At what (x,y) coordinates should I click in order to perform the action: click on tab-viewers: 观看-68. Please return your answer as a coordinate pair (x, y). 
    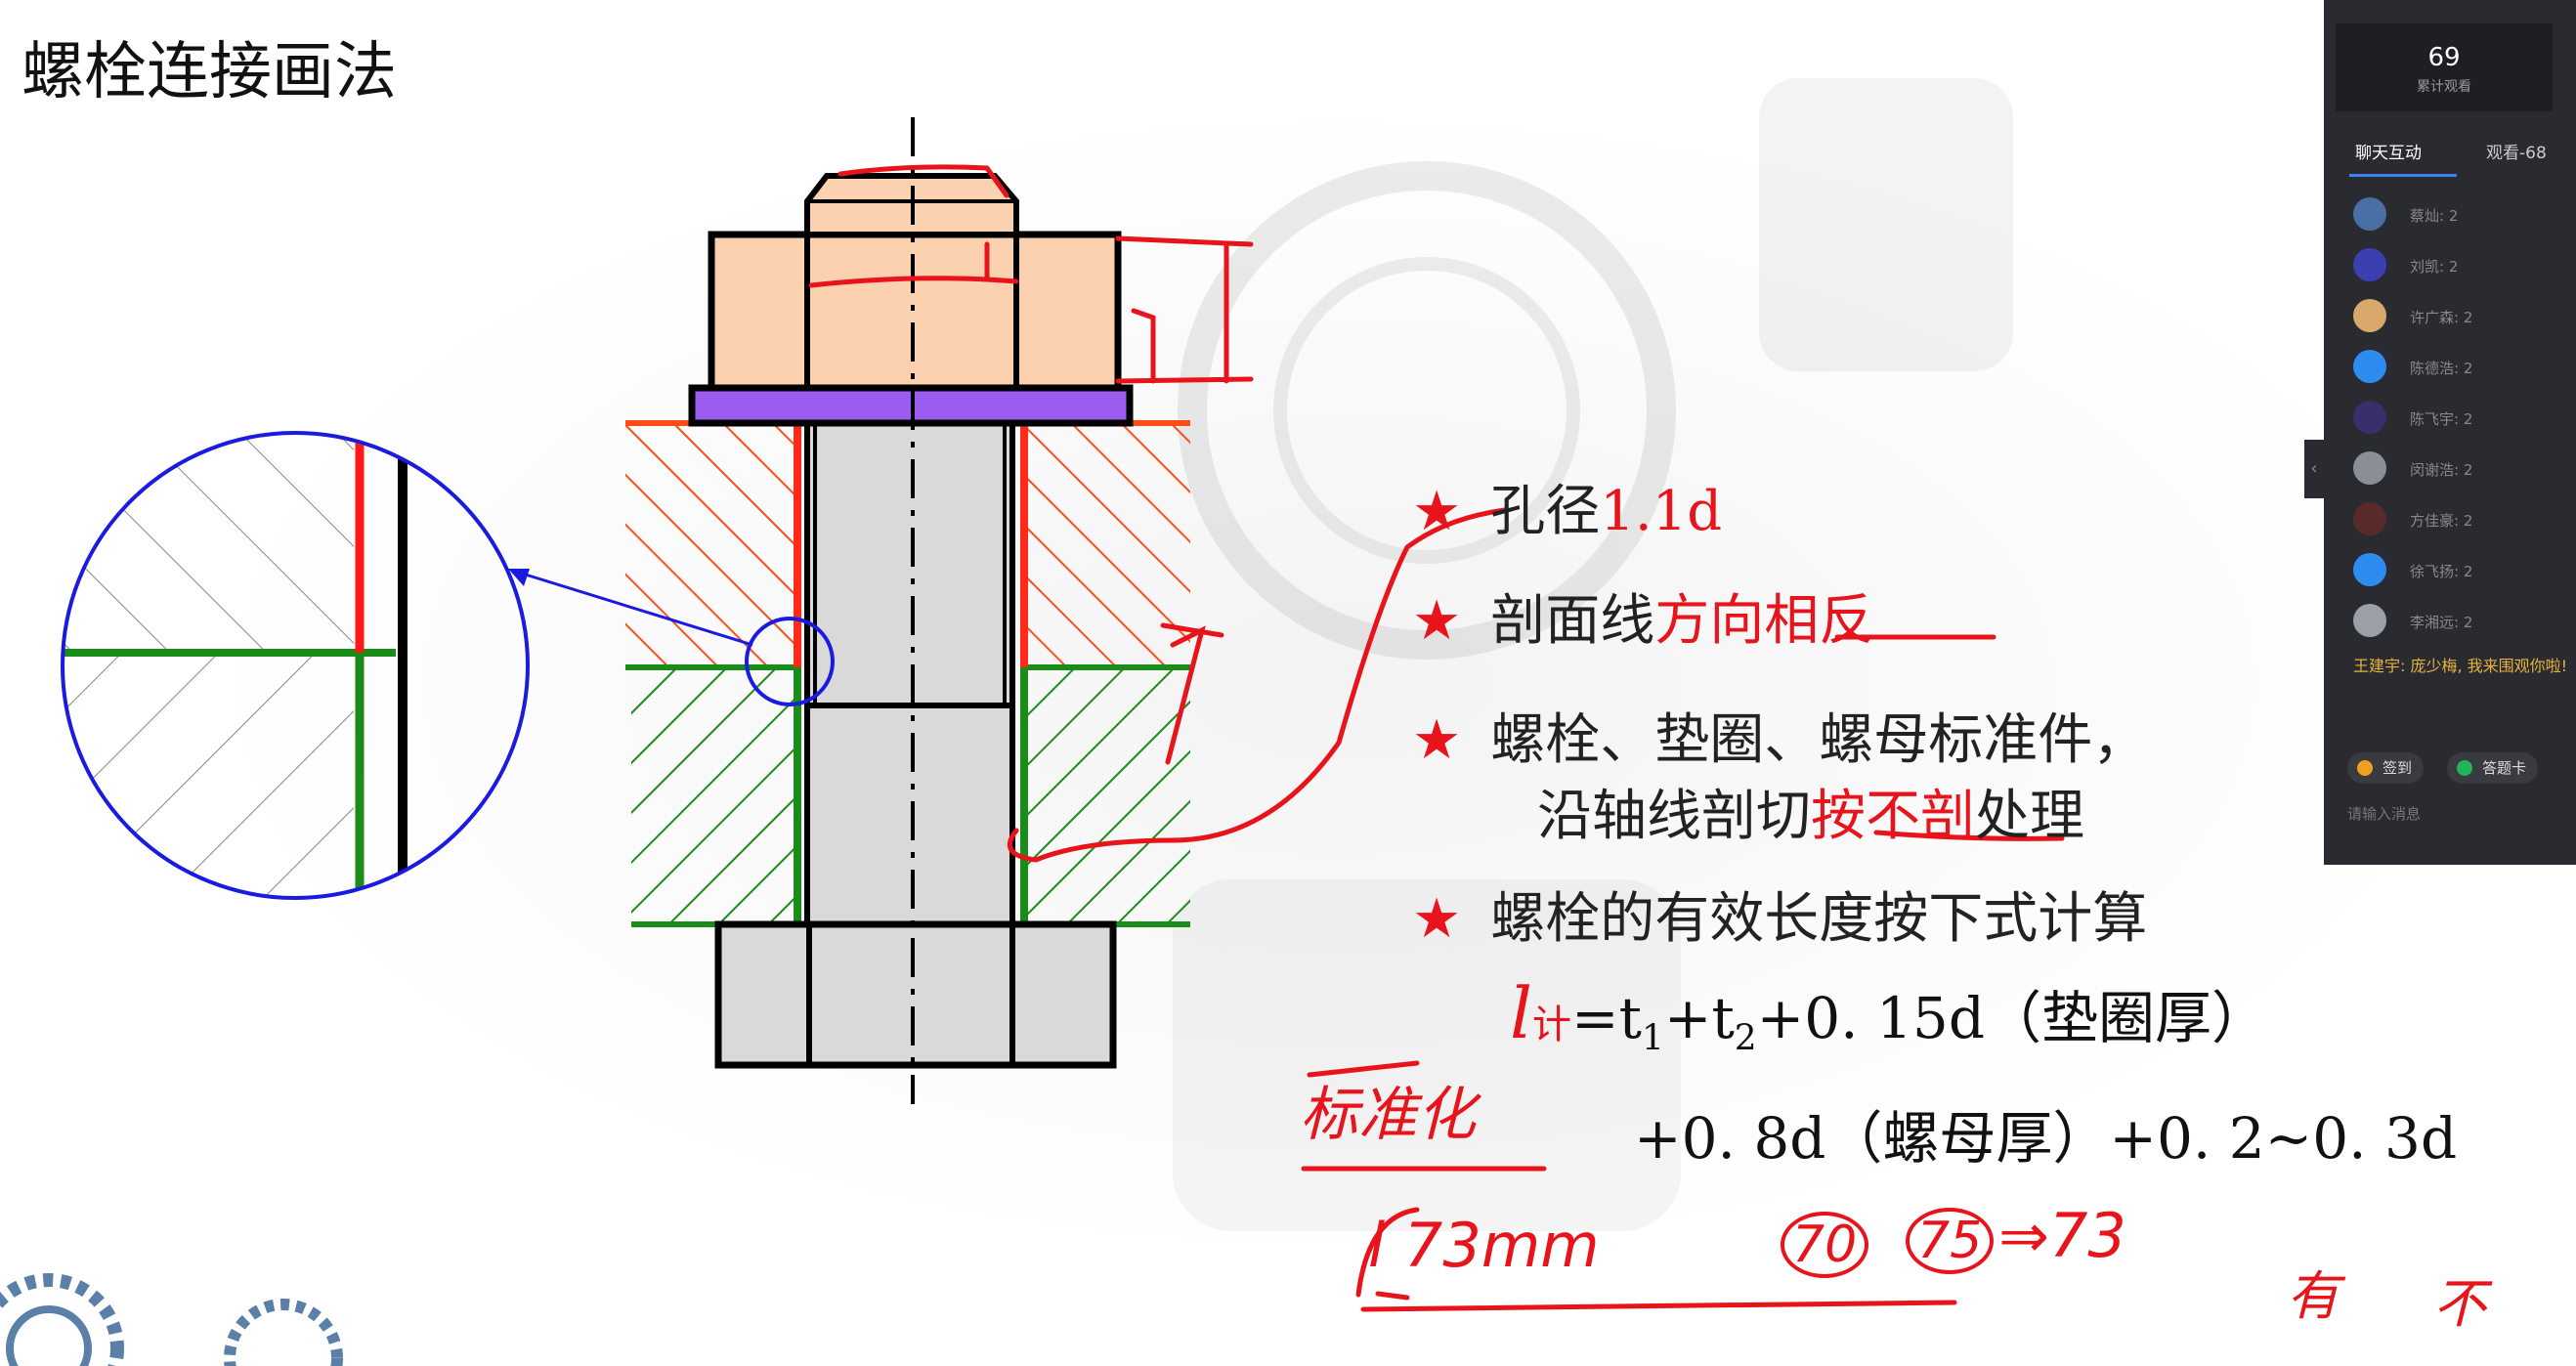
    Looking at the image, I should click on (2517, 151).